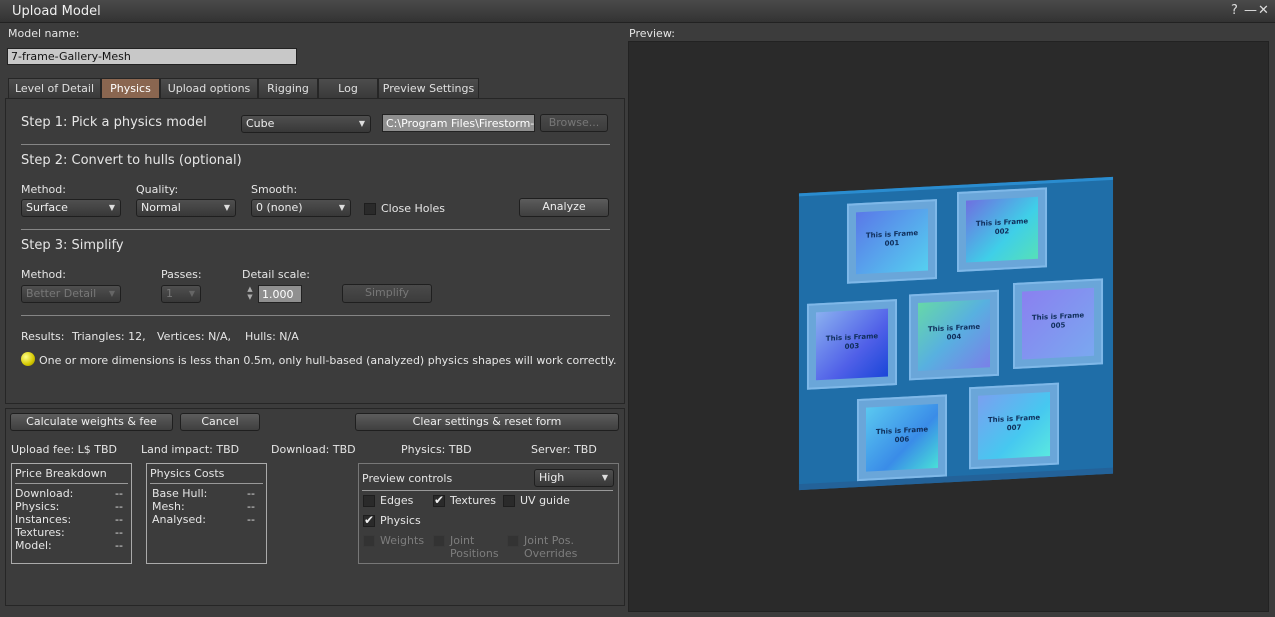 This screenshot has height=617, width=1275. Describe the element at coordinates (260, 123) in the screenshot. I see `physics-model-select-value: Cube` at that location.